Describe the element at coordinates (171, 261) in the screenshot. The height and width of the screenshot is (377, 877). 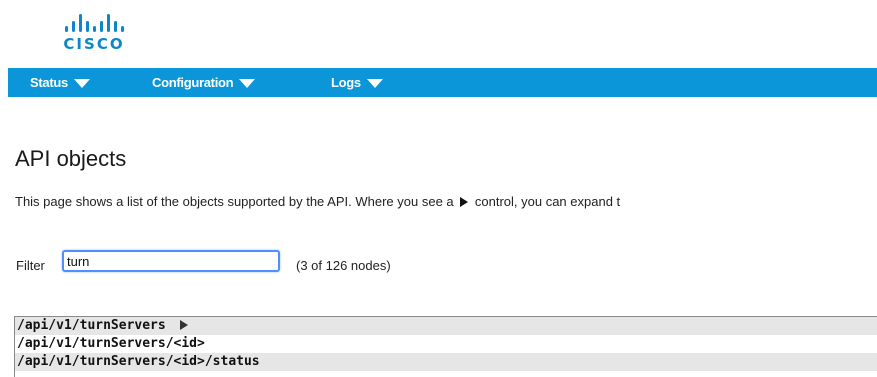
I see `filter-input` at that location.